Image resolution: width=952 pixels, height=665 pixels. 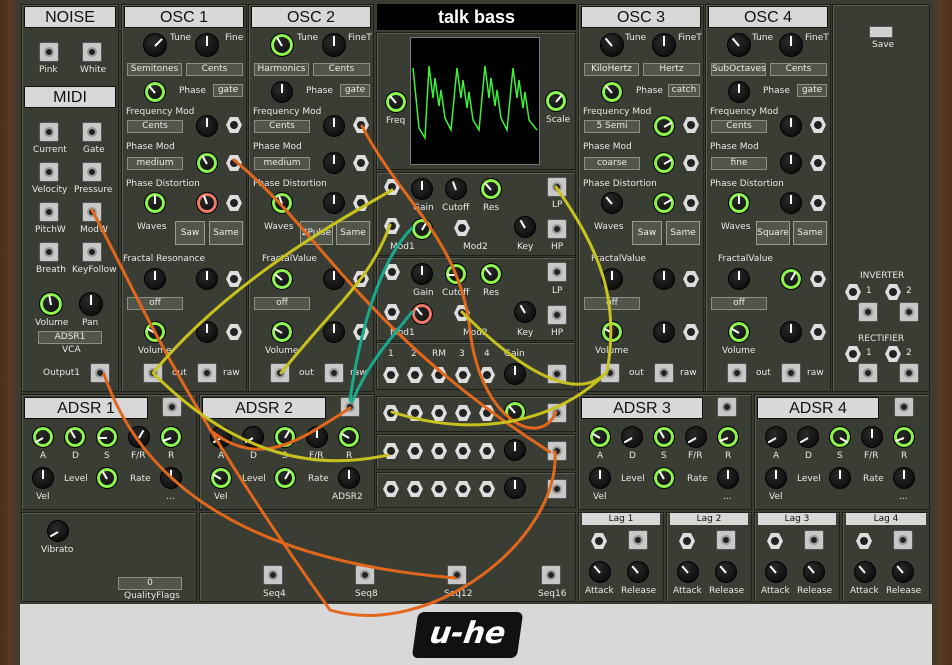 What do you see at coordinates (791, 163) in the screenshot?
I see `osc4-phase-mod-knob` at bounding box center [791, 163].